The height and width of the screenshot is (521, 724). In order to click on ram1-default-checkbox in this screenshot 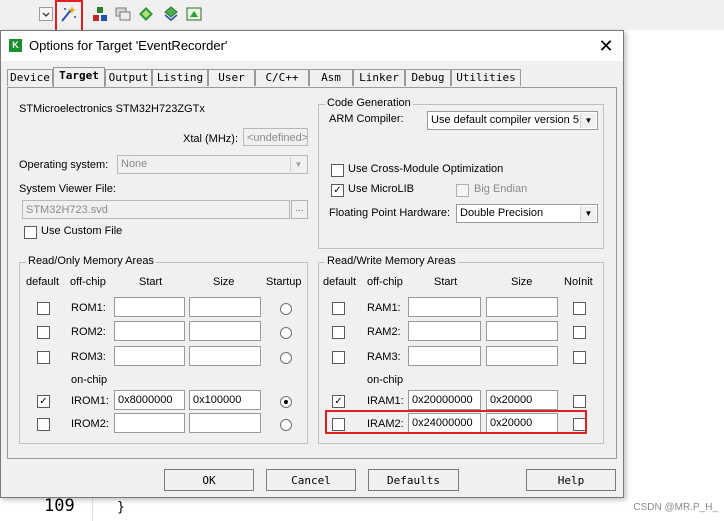, I will do `click(338, 308)`.